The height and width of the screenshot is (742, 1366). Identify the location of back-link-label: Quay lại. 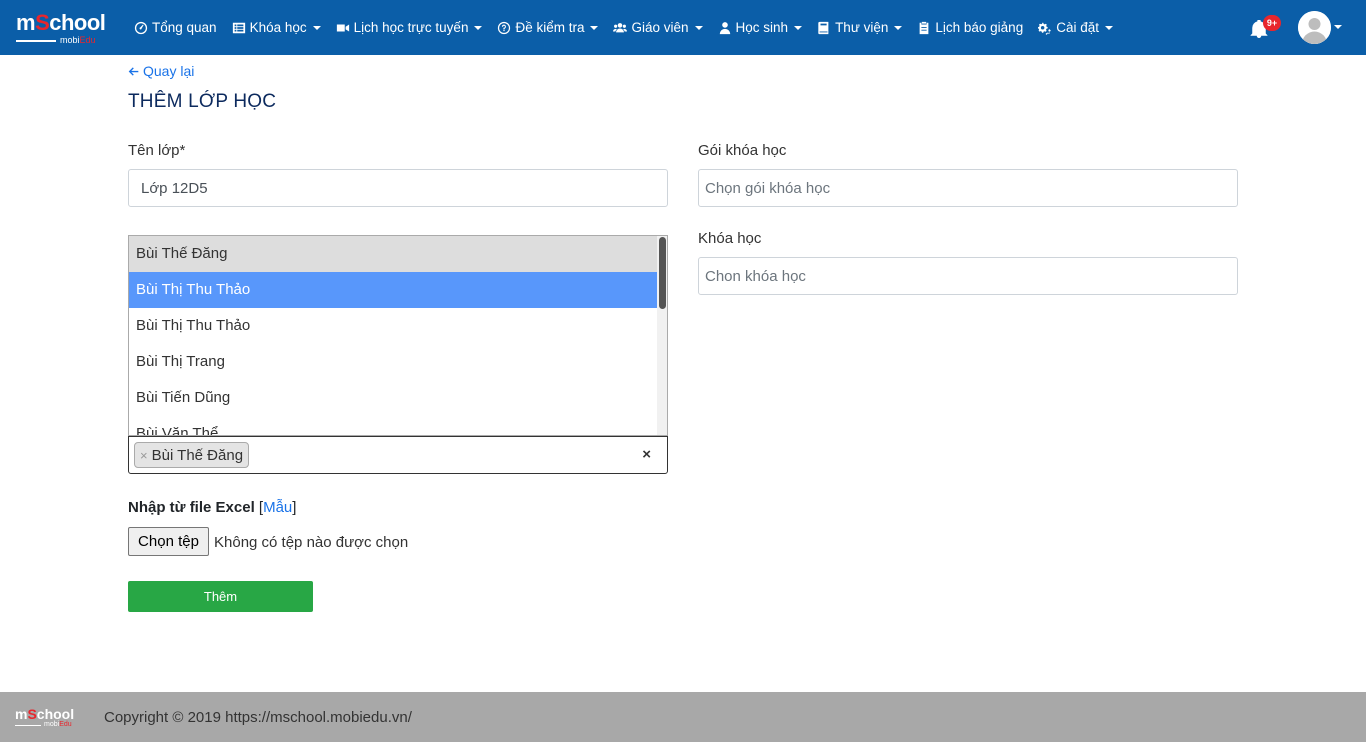
(169, 71).